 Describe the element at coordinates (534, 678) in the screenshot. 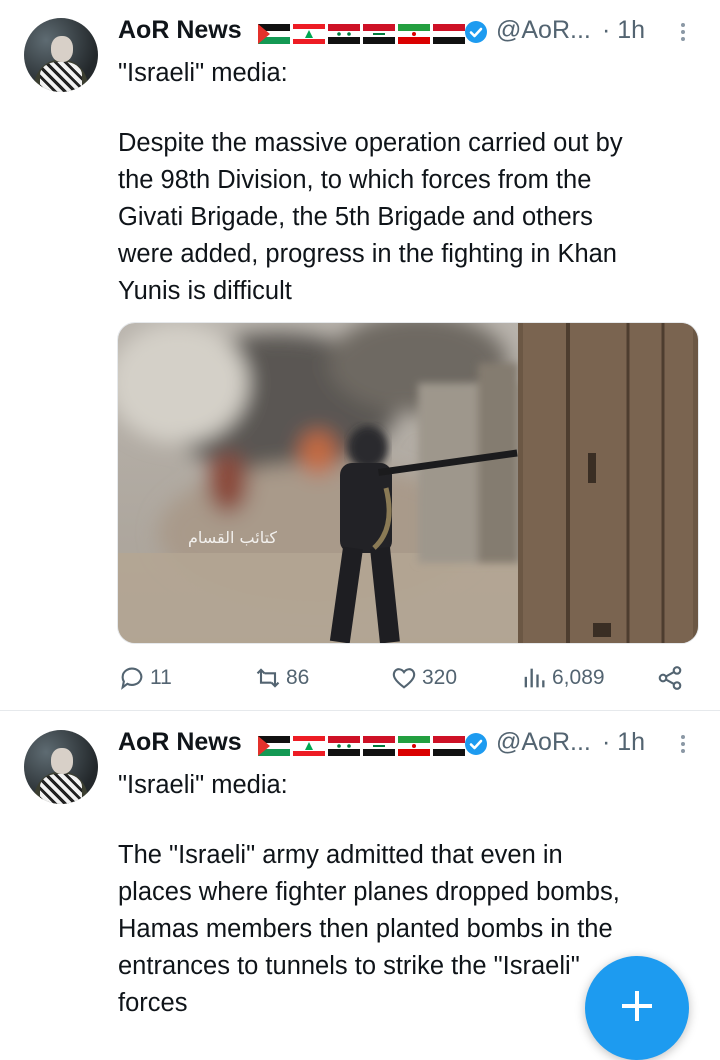

I see `bar-chart-icon` at that location.